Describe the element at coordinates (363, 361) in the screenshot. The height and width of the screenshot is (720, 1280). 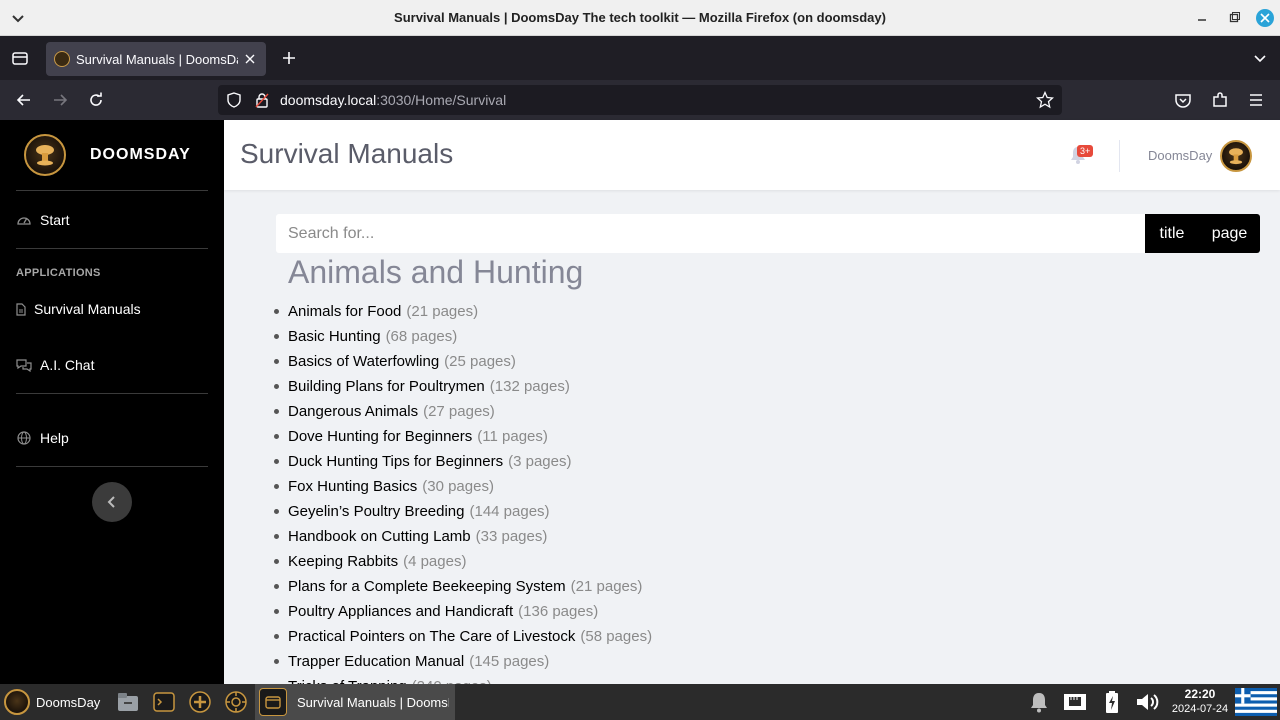
I see `manual-title-link: Basics of Waterfowling` at that location.